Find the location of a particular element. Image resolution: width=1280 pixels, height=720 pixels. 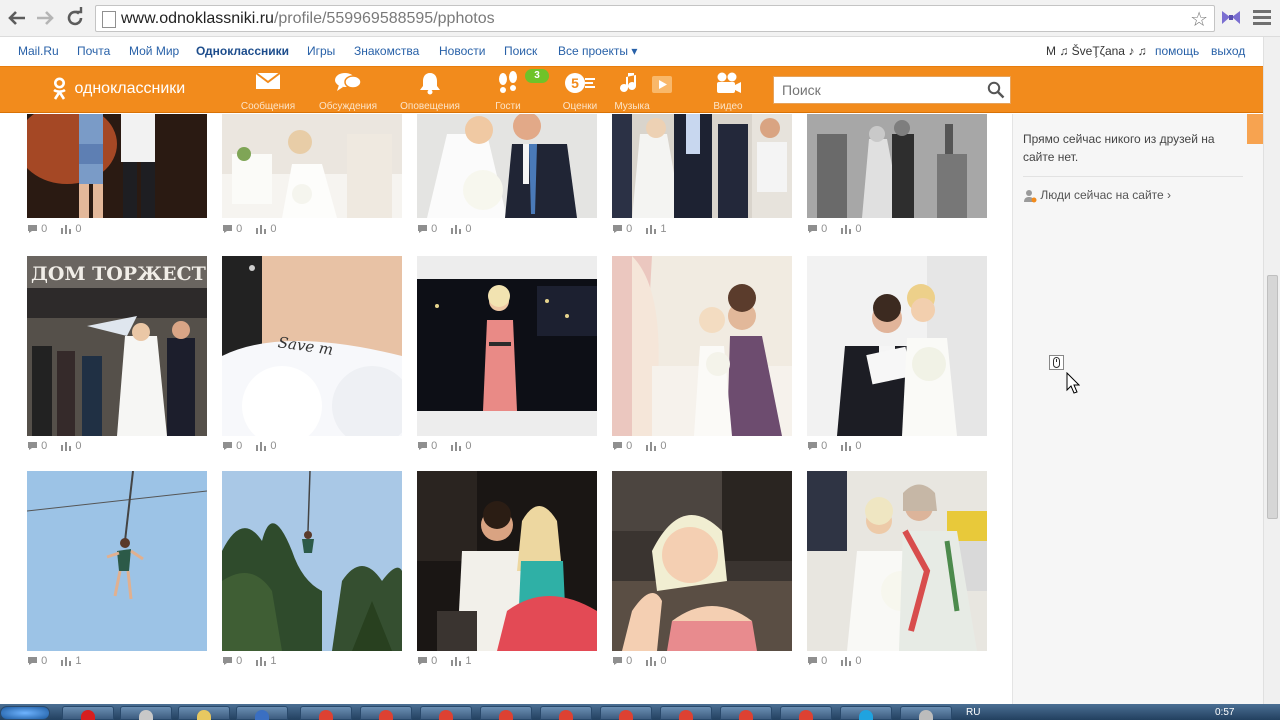

portal-link-games: Игры is located at coordinates (321, 51).